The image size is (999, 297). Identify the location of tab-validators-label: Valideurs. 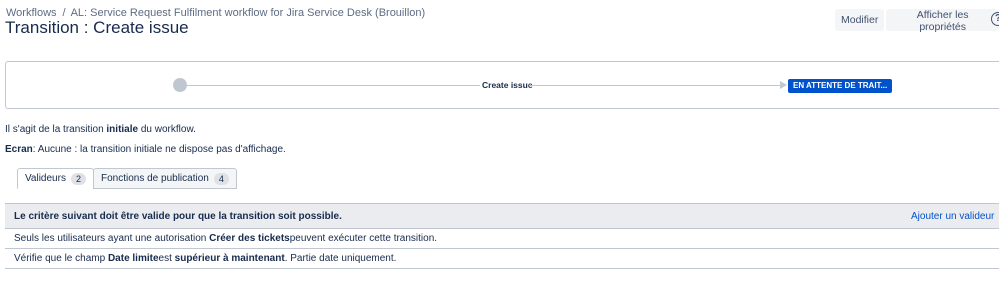
(45, 178).